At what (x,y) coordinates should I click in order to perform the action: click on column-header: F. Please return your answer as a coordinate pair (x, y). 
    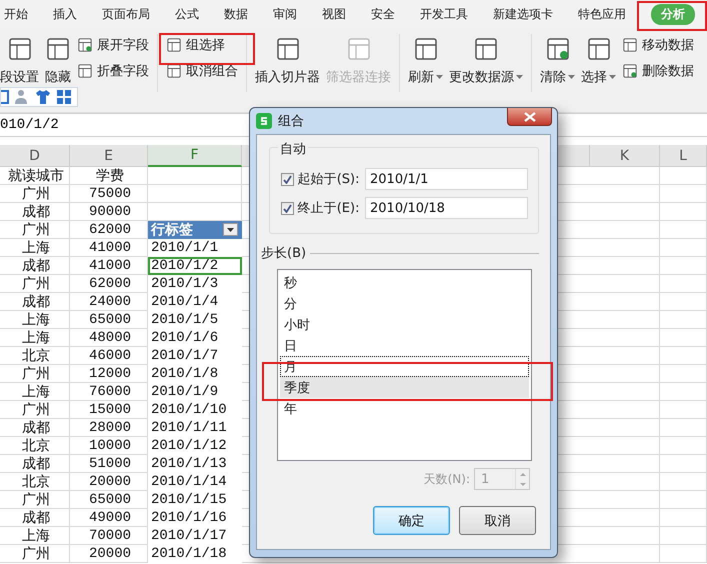
    Looking at the image, I should click on (195, 156).